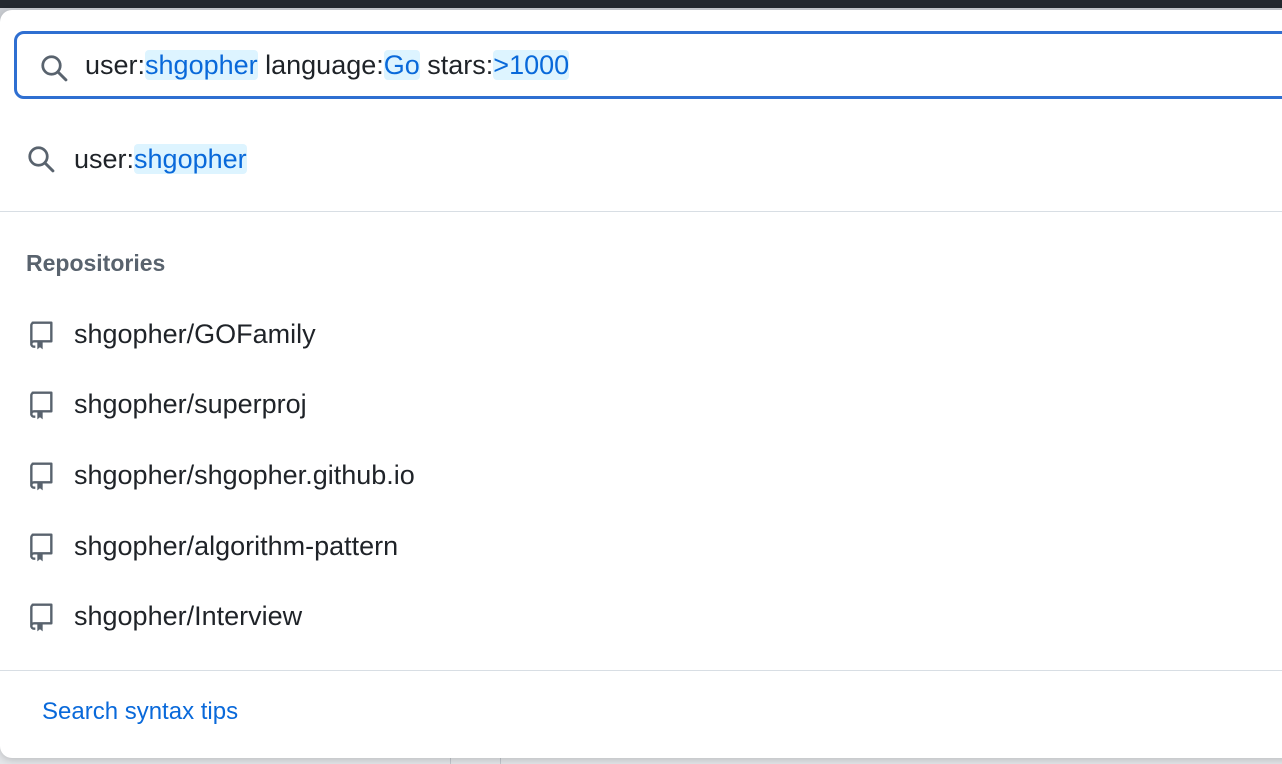 The height and width of the screenshot is (764, 1282). What do you see at coordinates (641, 159) in the screenshot?
I see `suggestion-item: user:shgopher` at bounding box center [641, 159].